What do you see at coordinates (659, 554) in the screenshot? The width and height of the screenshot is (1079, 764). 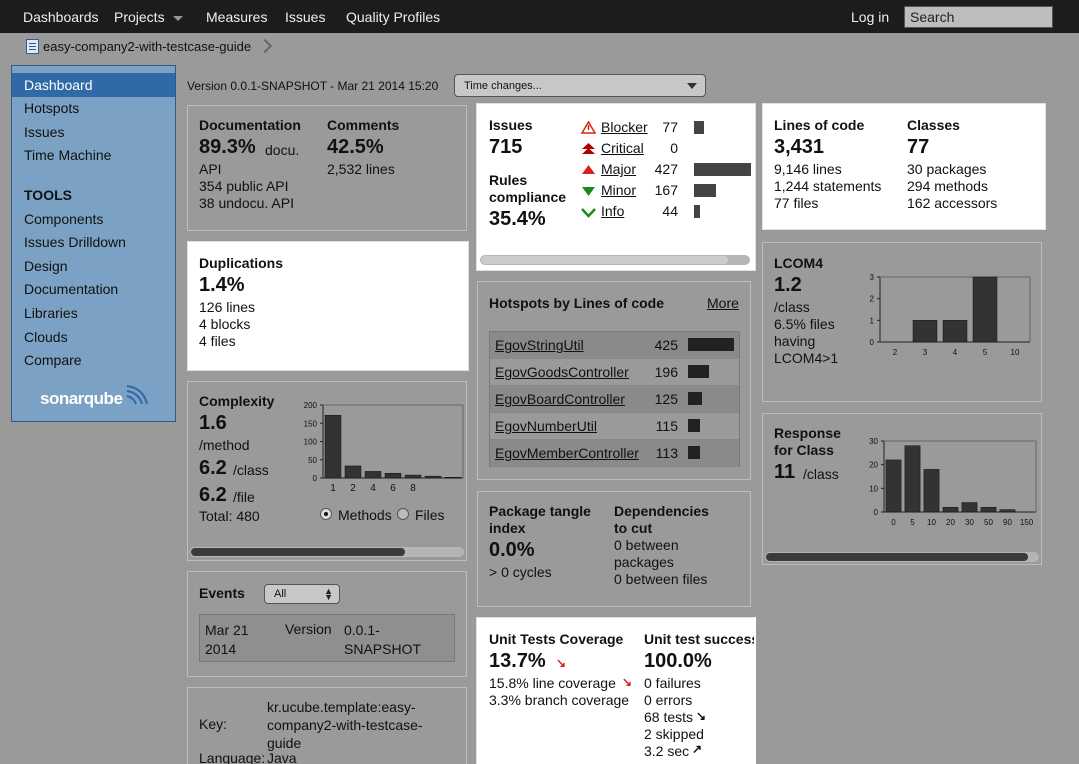 I see `dependencies-packages: 0 between packages` at bounding box center [659, 554].